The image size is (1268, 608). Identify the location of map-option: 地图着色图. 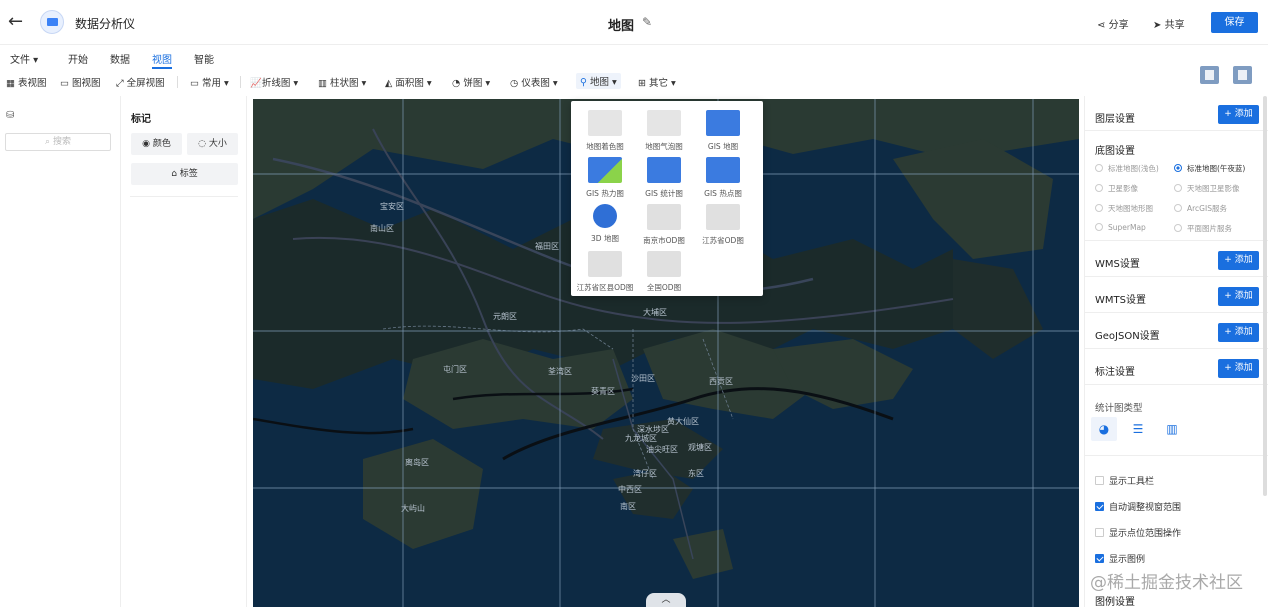
(605, 131).